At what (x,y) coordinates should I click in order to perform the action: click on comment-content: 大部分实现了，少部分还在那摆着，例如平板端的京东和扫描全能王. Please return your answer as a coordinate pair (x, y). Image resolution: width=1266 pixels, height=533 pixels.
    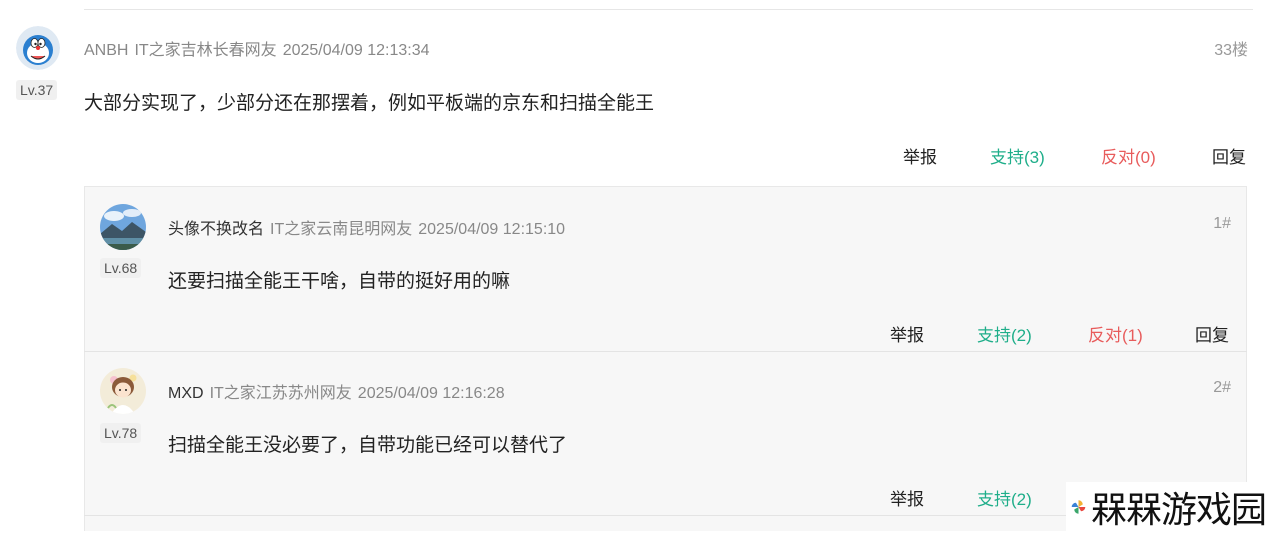
    Looking at the image, I should click on (369, 103).